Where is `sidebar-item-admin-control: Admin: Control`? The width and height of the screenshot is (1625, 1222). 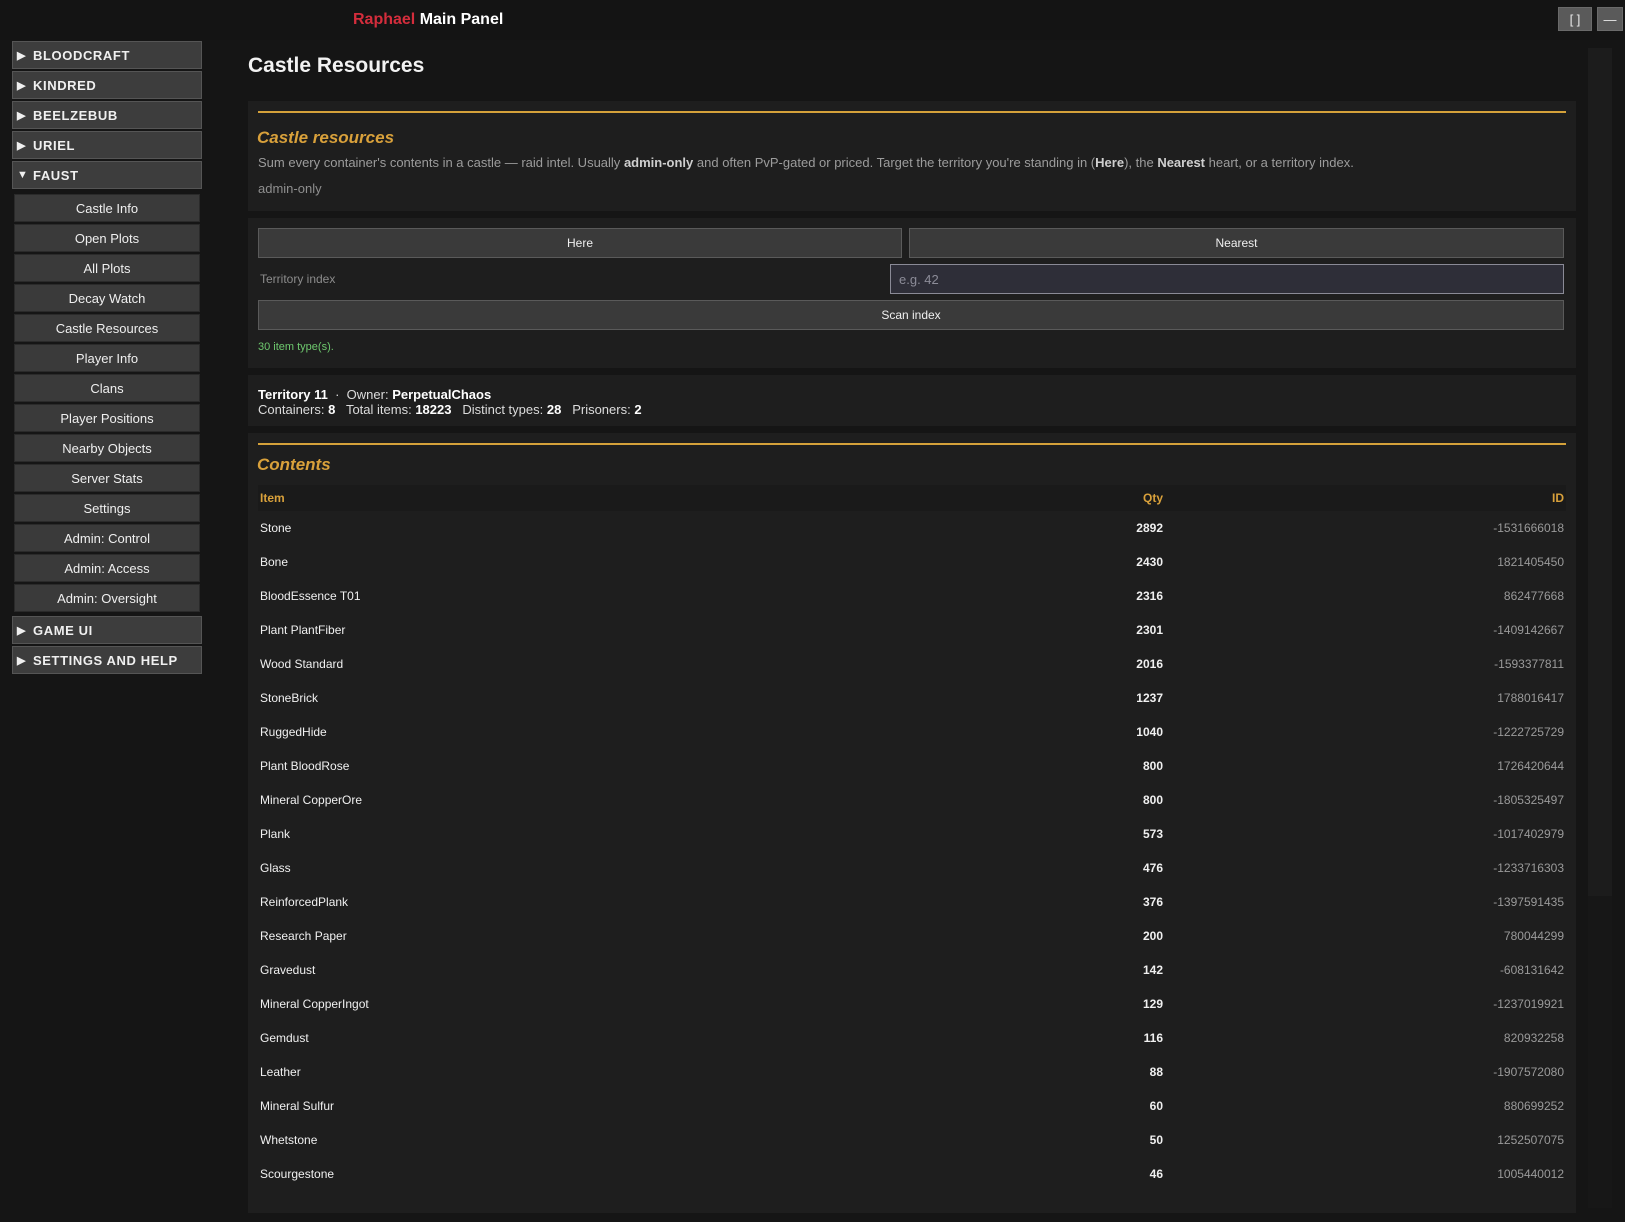 sidebar-item-admin-control: Admin: Control is located at coordinates (107, 538).